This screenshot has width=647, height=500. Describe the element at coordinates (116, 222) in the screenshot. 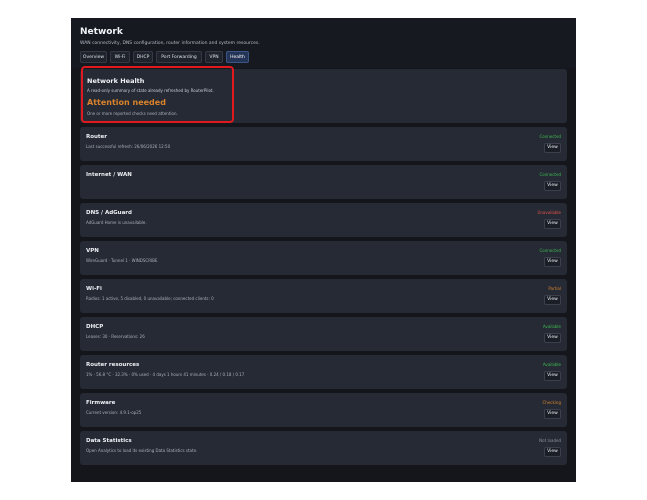

I see `card-description: AdGuard Home is unavailable.` at that location.